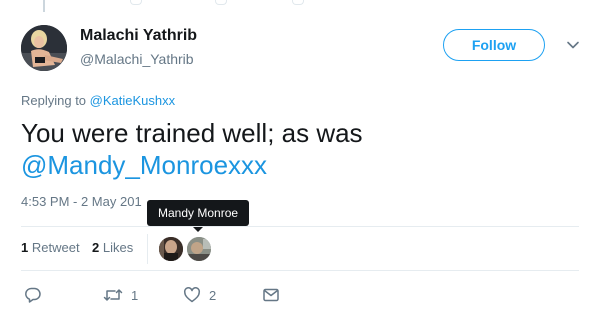 The height and width of the screenshot is (316, 591). What do you see at coordinates (81, 201) in the screenshot?
I see `tweet-timestamp: 4:53 PM - 2 May 201` at bounding box center [81, 201].